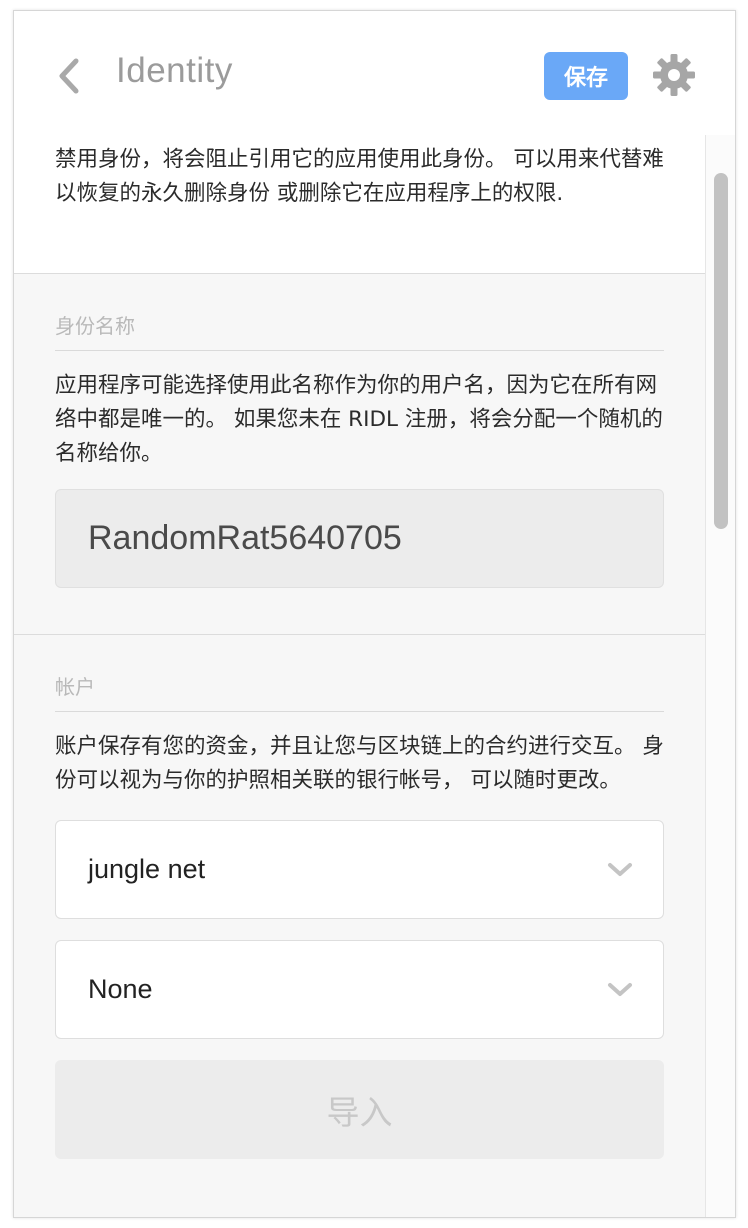  What do you see at coordinates (721, 351) in the screenshot?
I see `scrollbar-thumb` at bounding box center [721, 351].